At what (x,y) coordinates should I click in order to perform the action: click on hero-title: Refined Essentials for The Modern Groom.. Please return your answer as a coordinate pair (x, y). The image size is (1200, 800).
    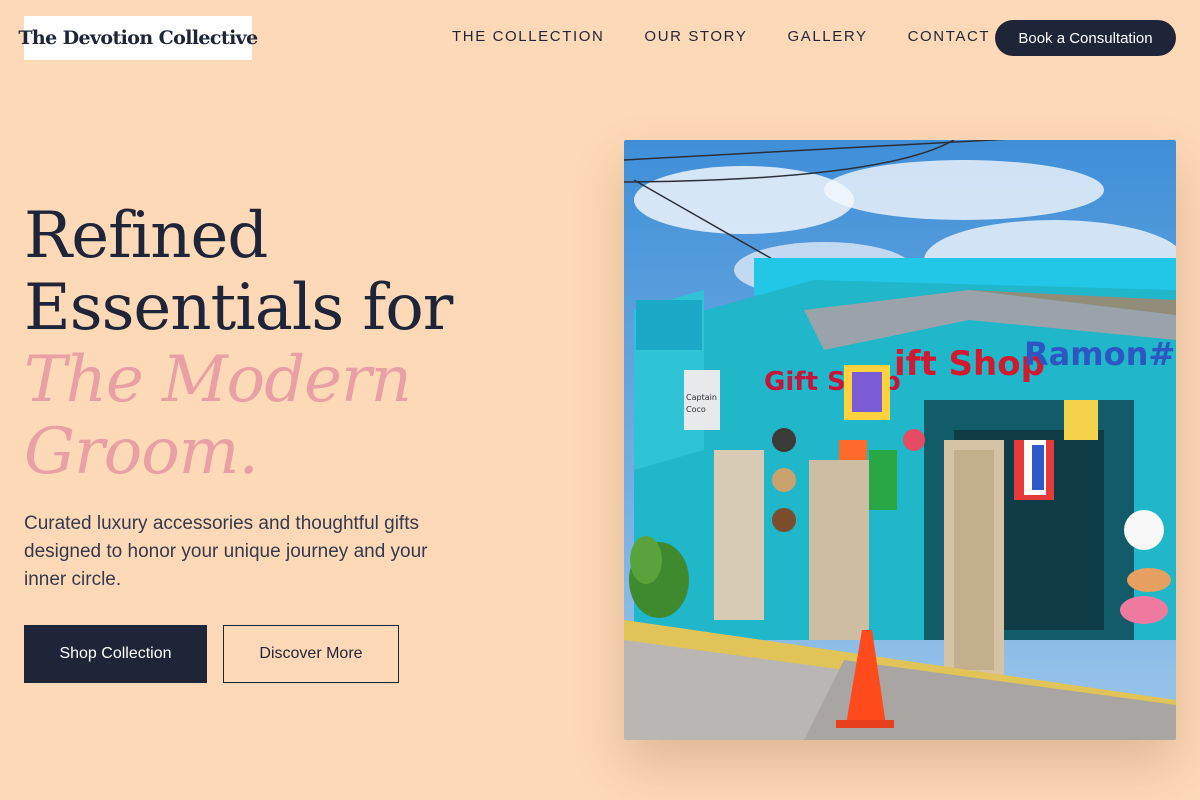
    Looking at the image, I should click on (238, 344).